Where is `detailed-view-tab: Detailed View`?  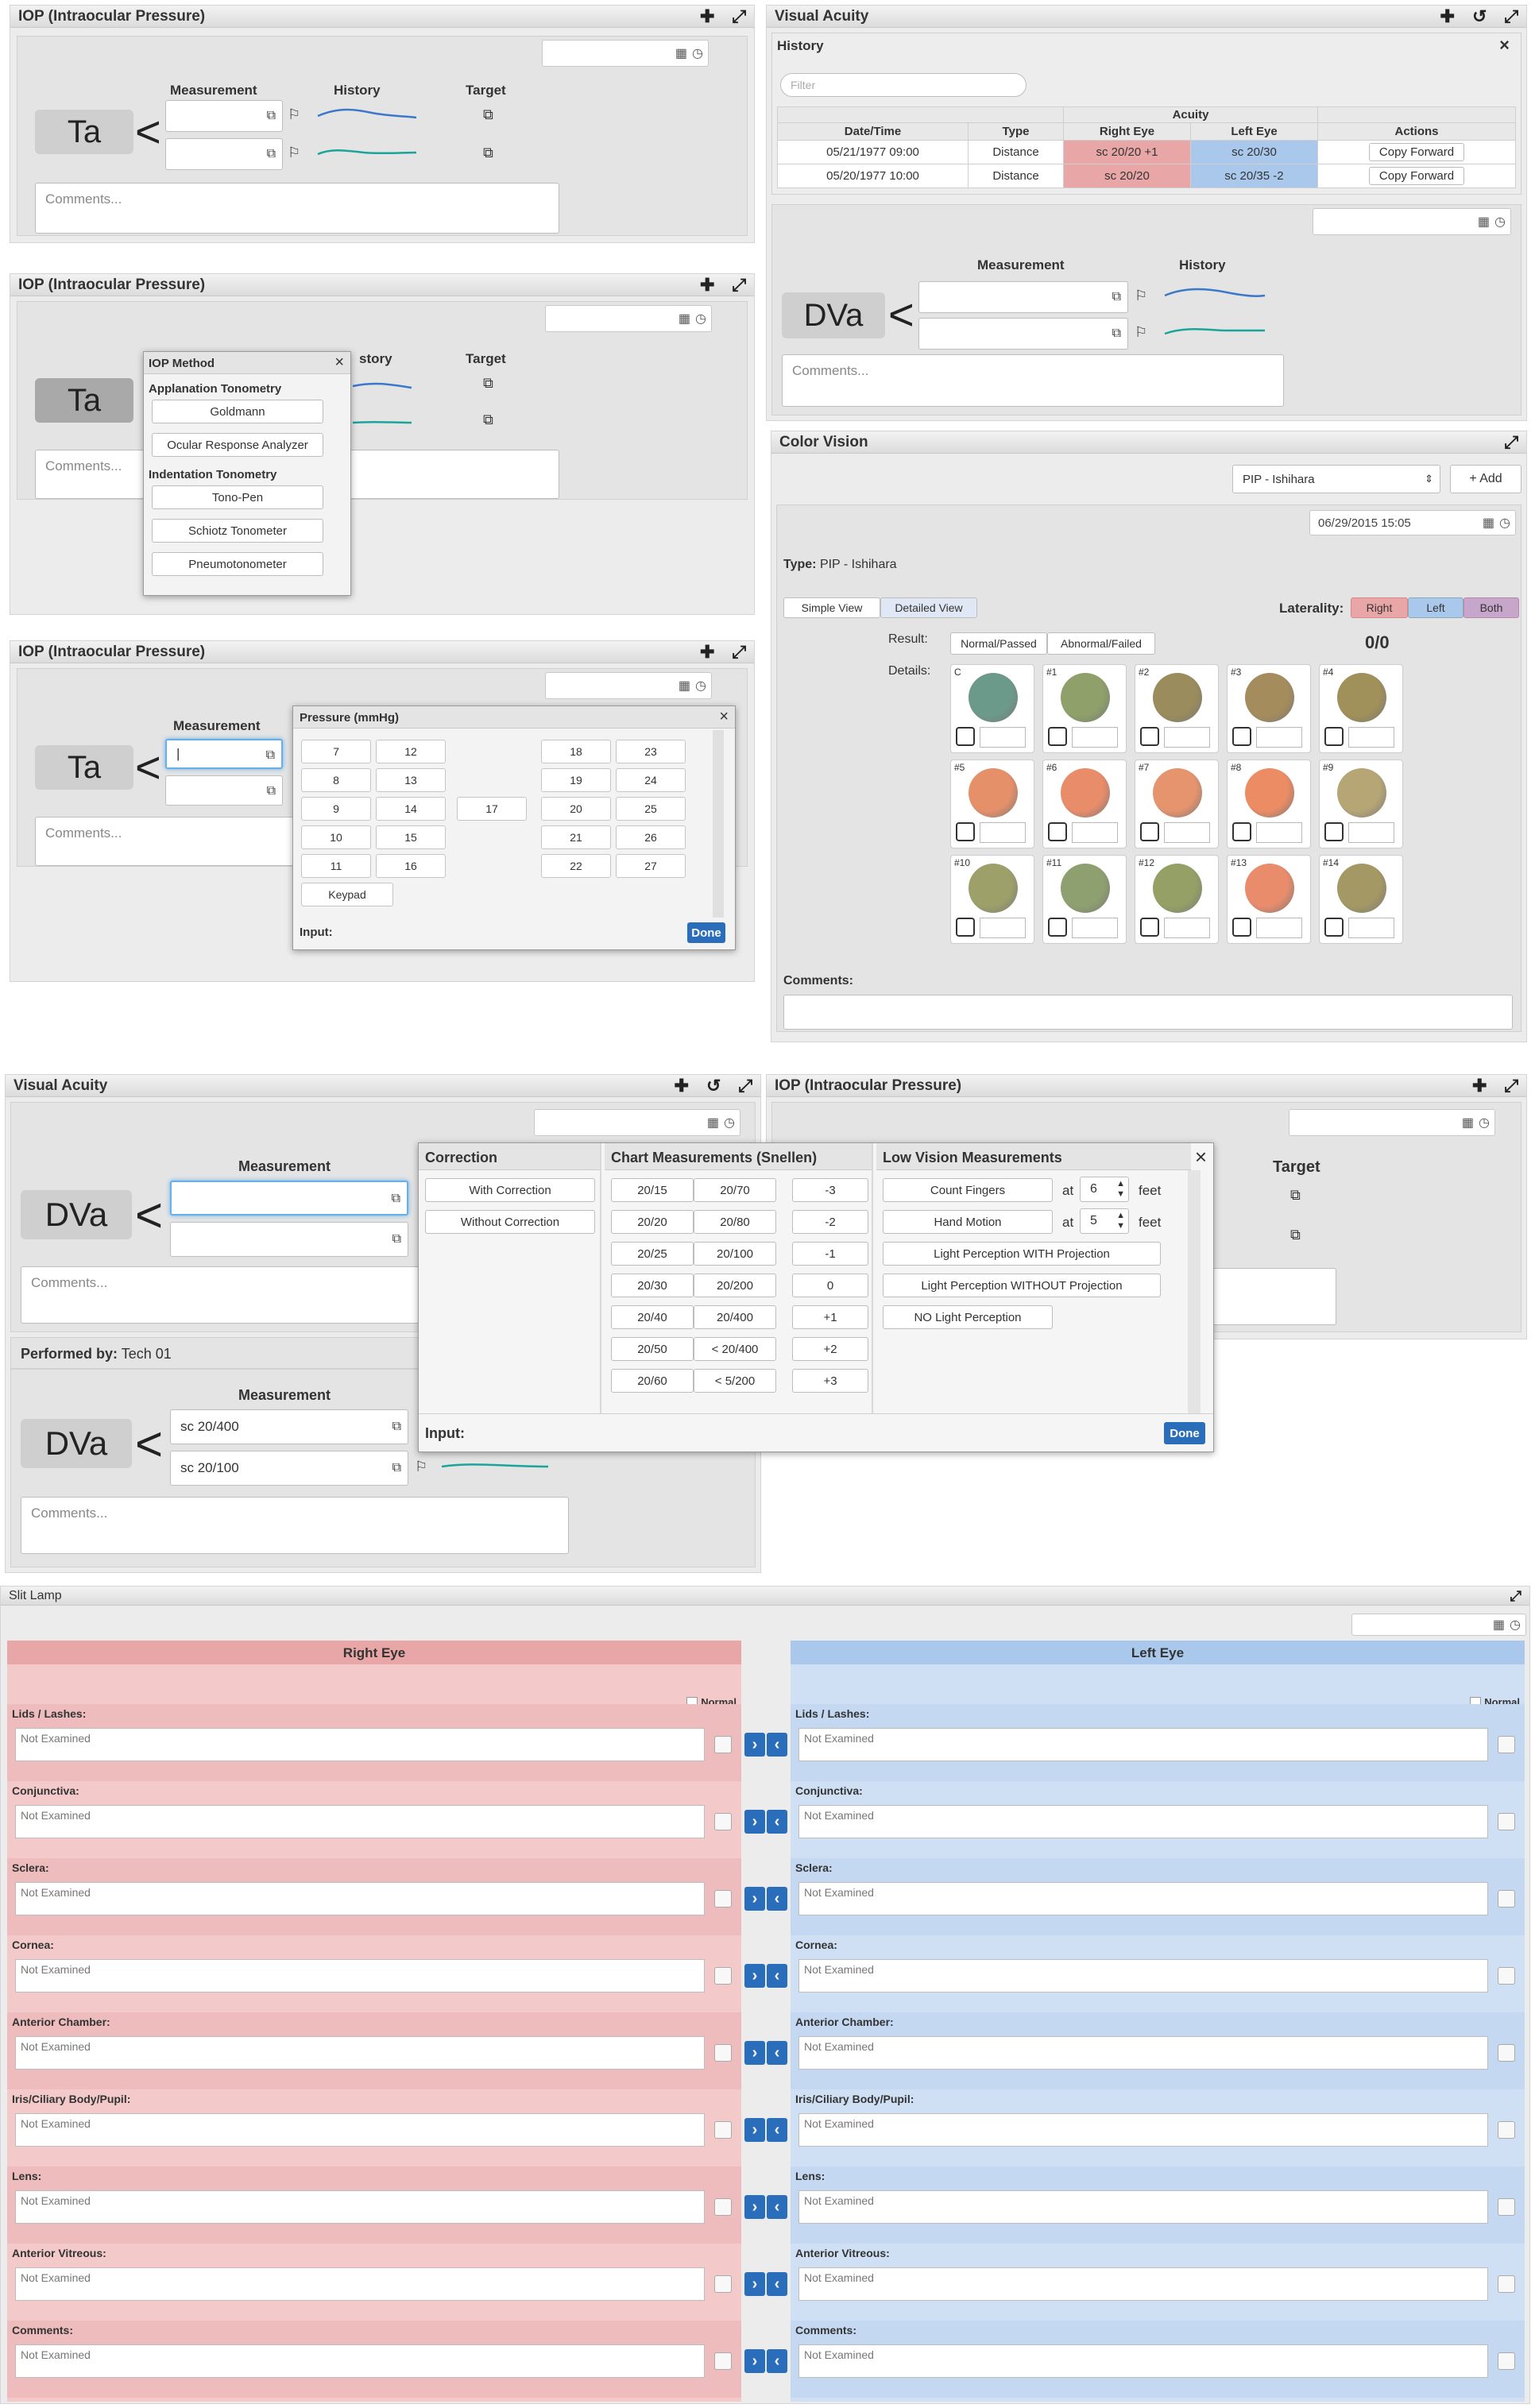 detailed-view-tab: Detailed View is located at coordinates (928, 607).